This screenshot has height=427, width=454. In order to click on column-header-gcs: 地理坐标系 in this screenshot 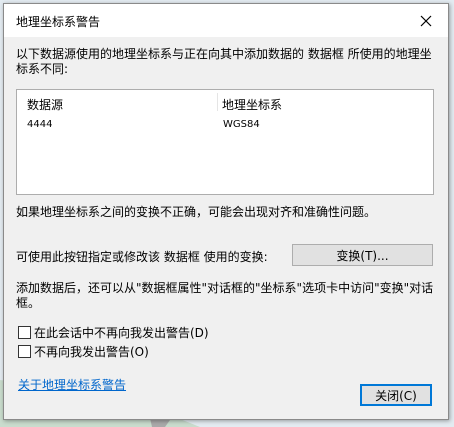, I will do `click(252, 104)`.